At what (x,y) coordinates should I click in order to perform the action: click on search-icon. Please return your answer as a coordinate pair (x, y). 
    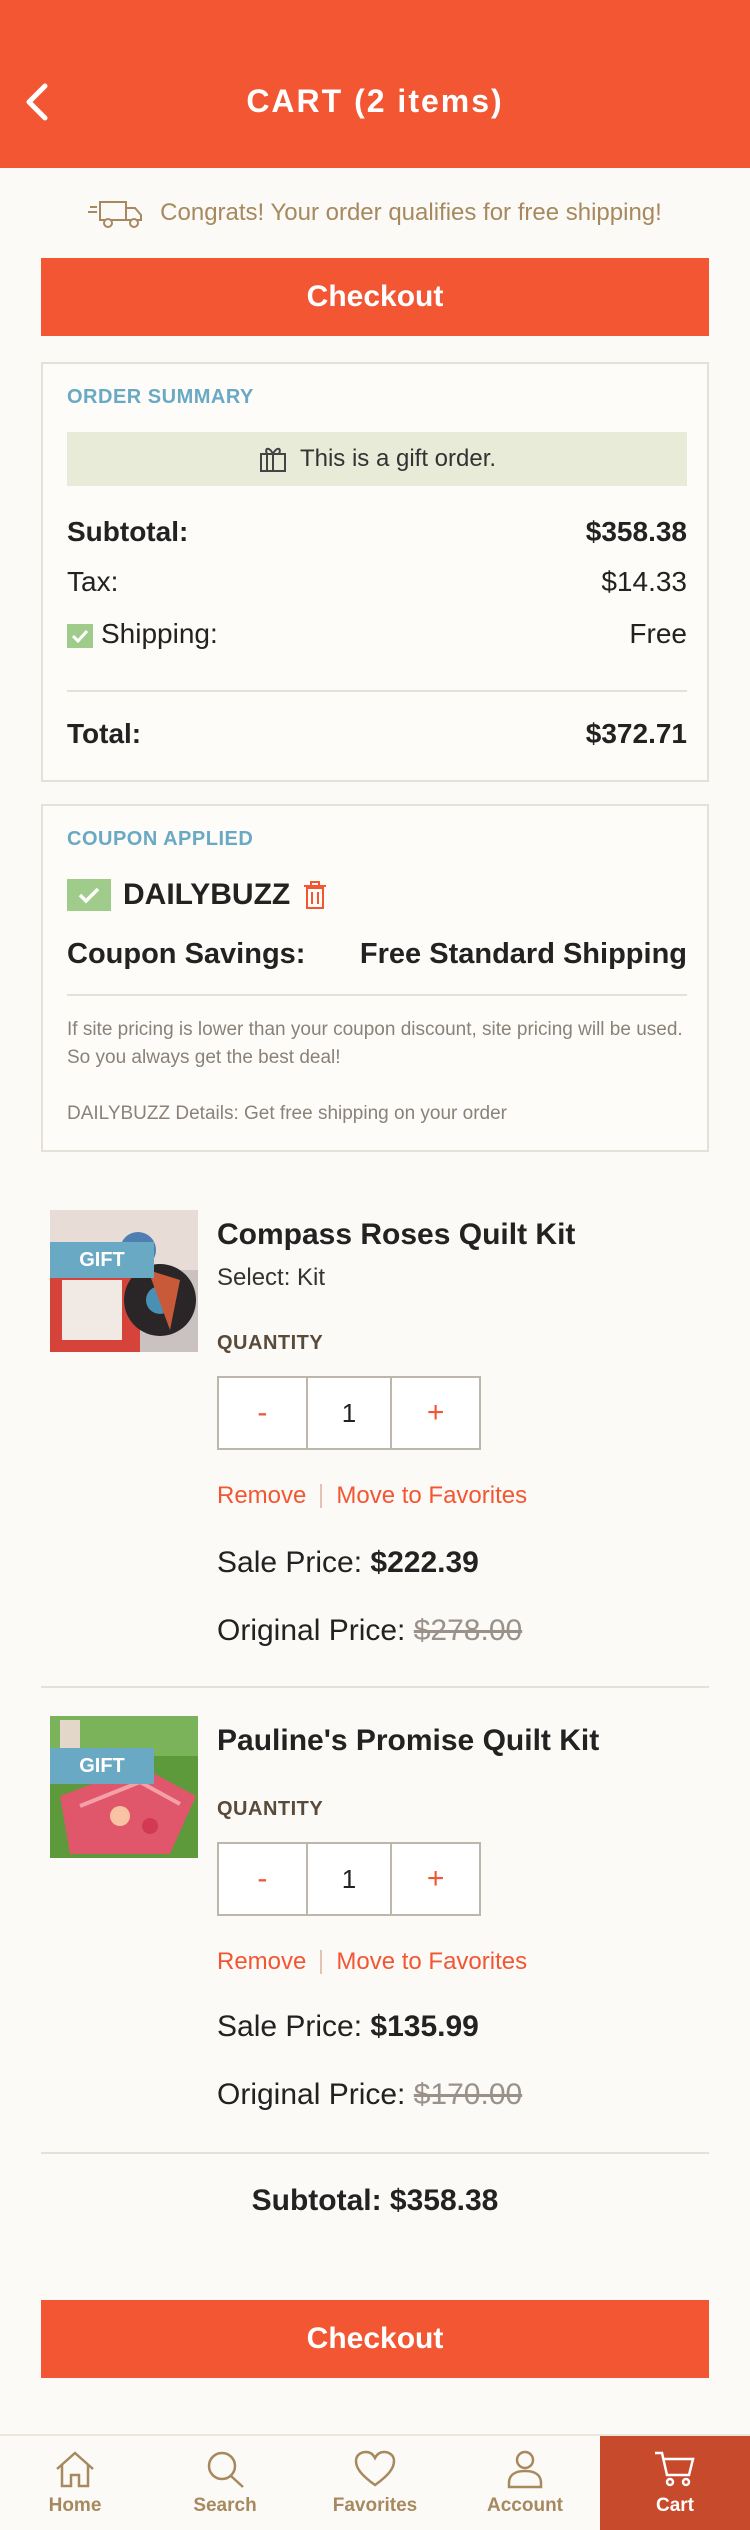
    Looking at the image, I should click on (225, 2469).